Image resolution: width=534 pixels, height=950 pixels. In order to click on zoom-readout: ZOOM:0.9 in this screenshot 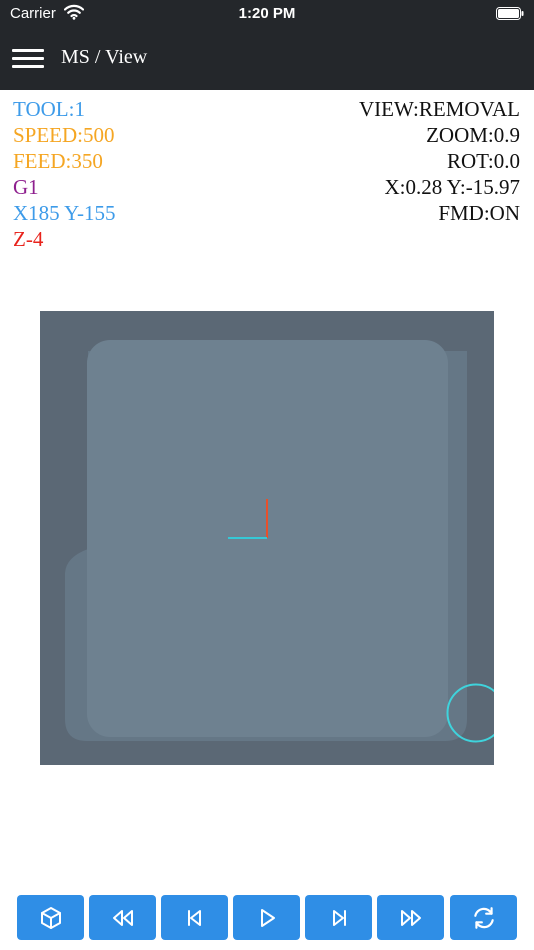, I will do `click(473, 135)`.